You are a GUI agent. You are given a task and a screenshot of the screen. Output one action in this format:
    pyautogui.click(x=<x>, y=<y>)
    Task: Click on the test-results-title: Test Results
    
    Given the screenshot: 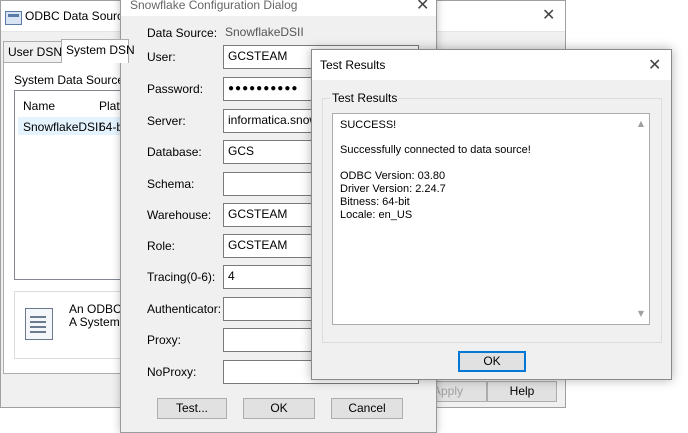 What is the action you would take?
    pyautogui.click(x=353, y=65)
    